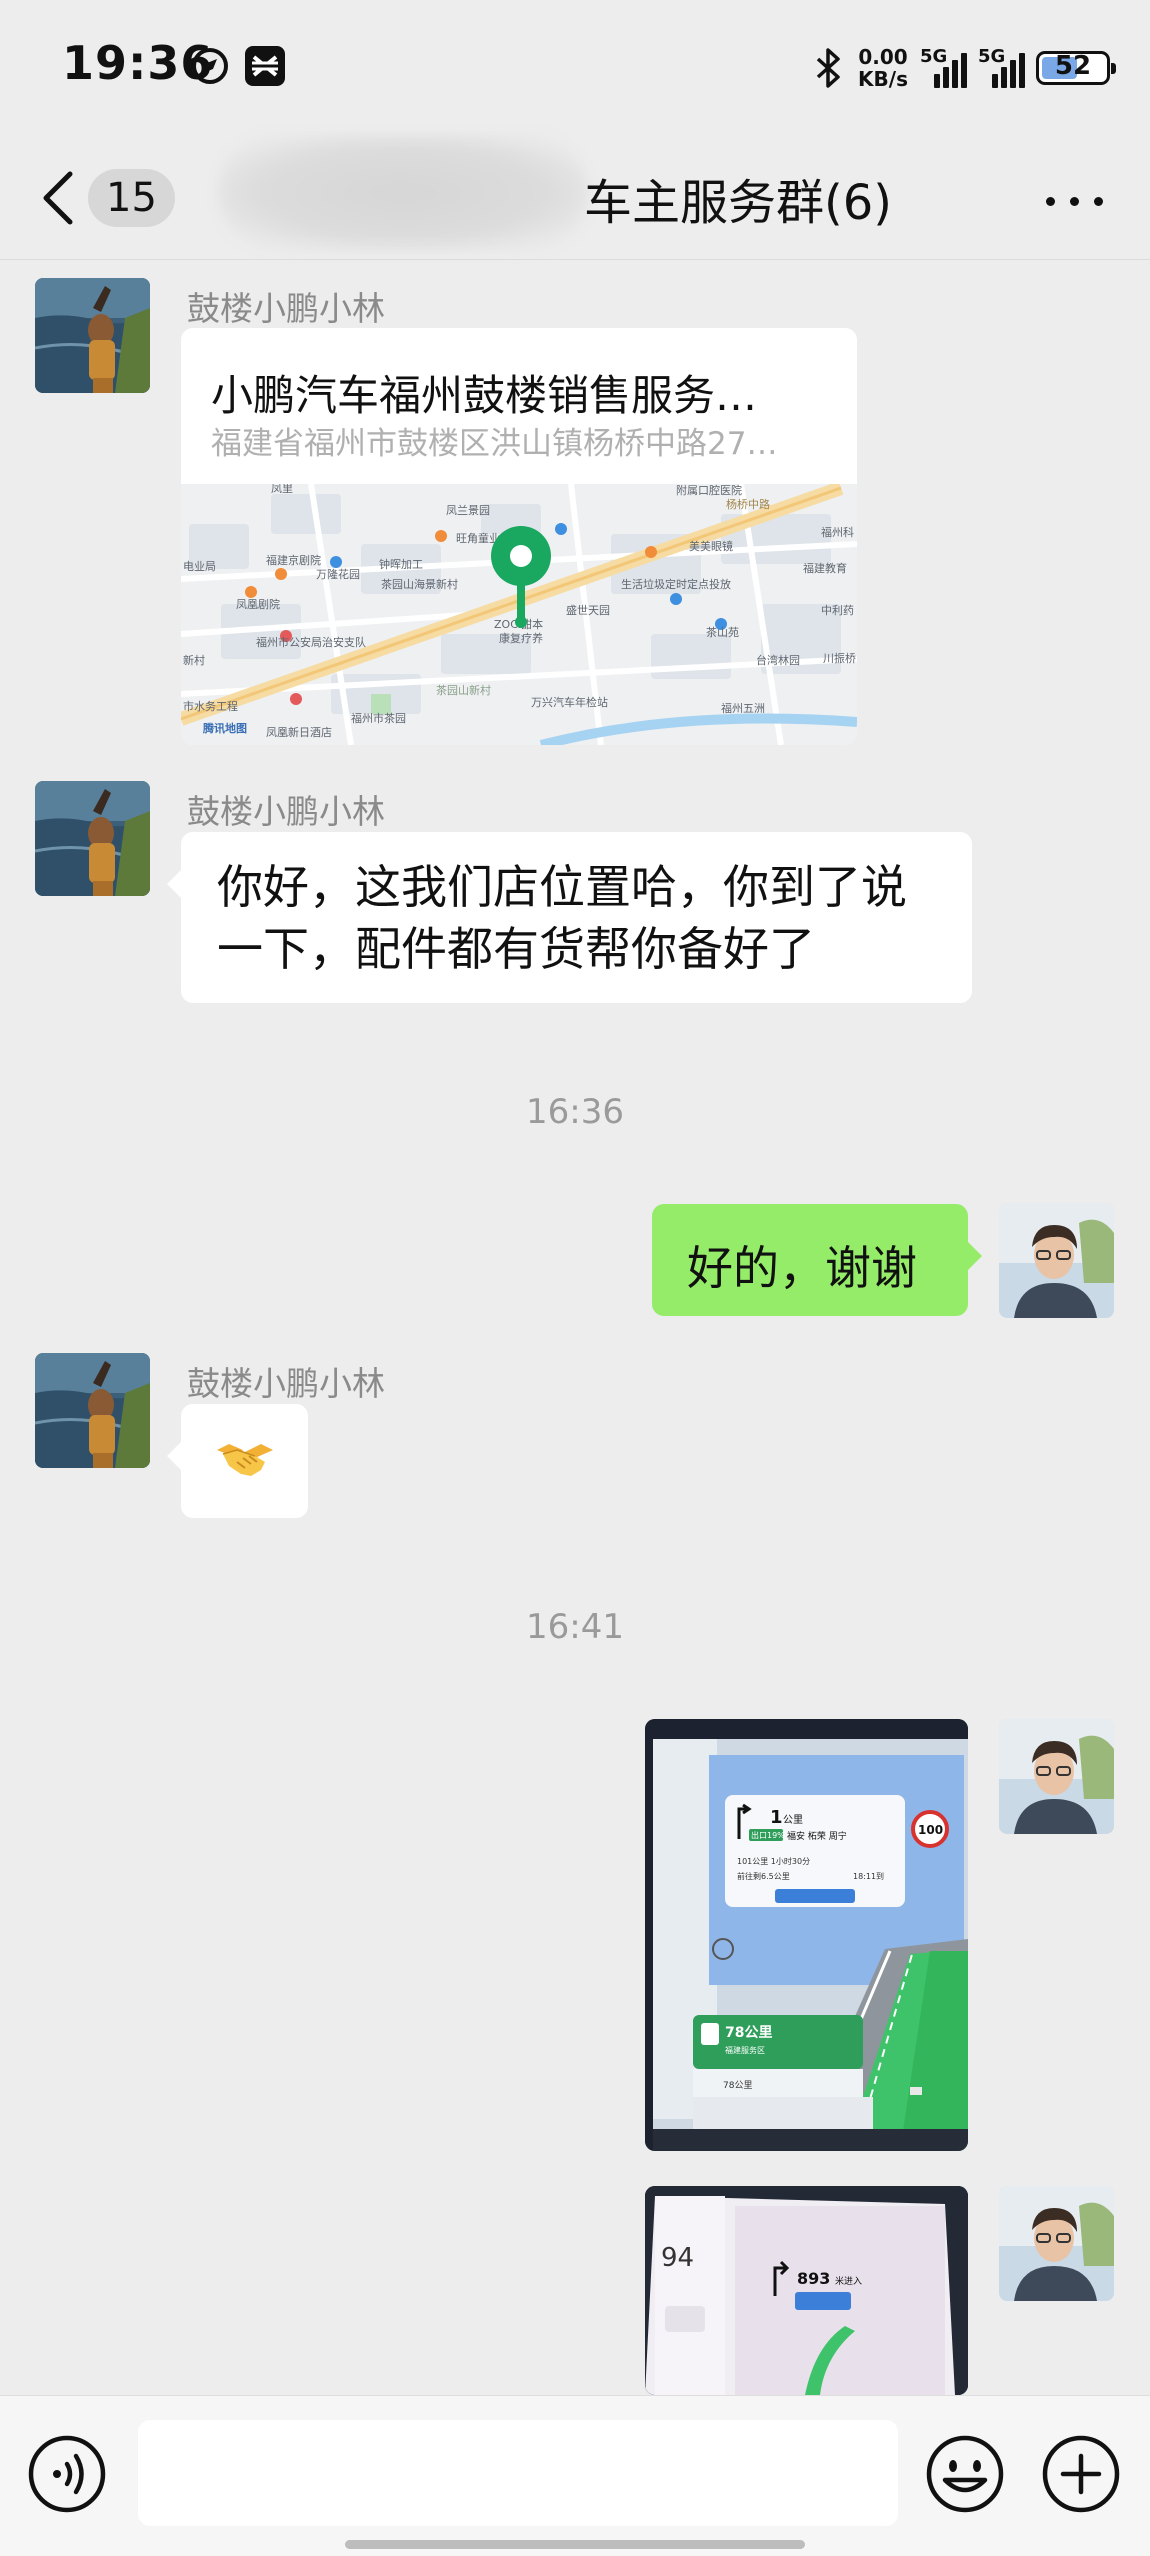  Describe the element at coordinates (837, 610) in the screenshot. I see `map-label: 中利药` at that location.